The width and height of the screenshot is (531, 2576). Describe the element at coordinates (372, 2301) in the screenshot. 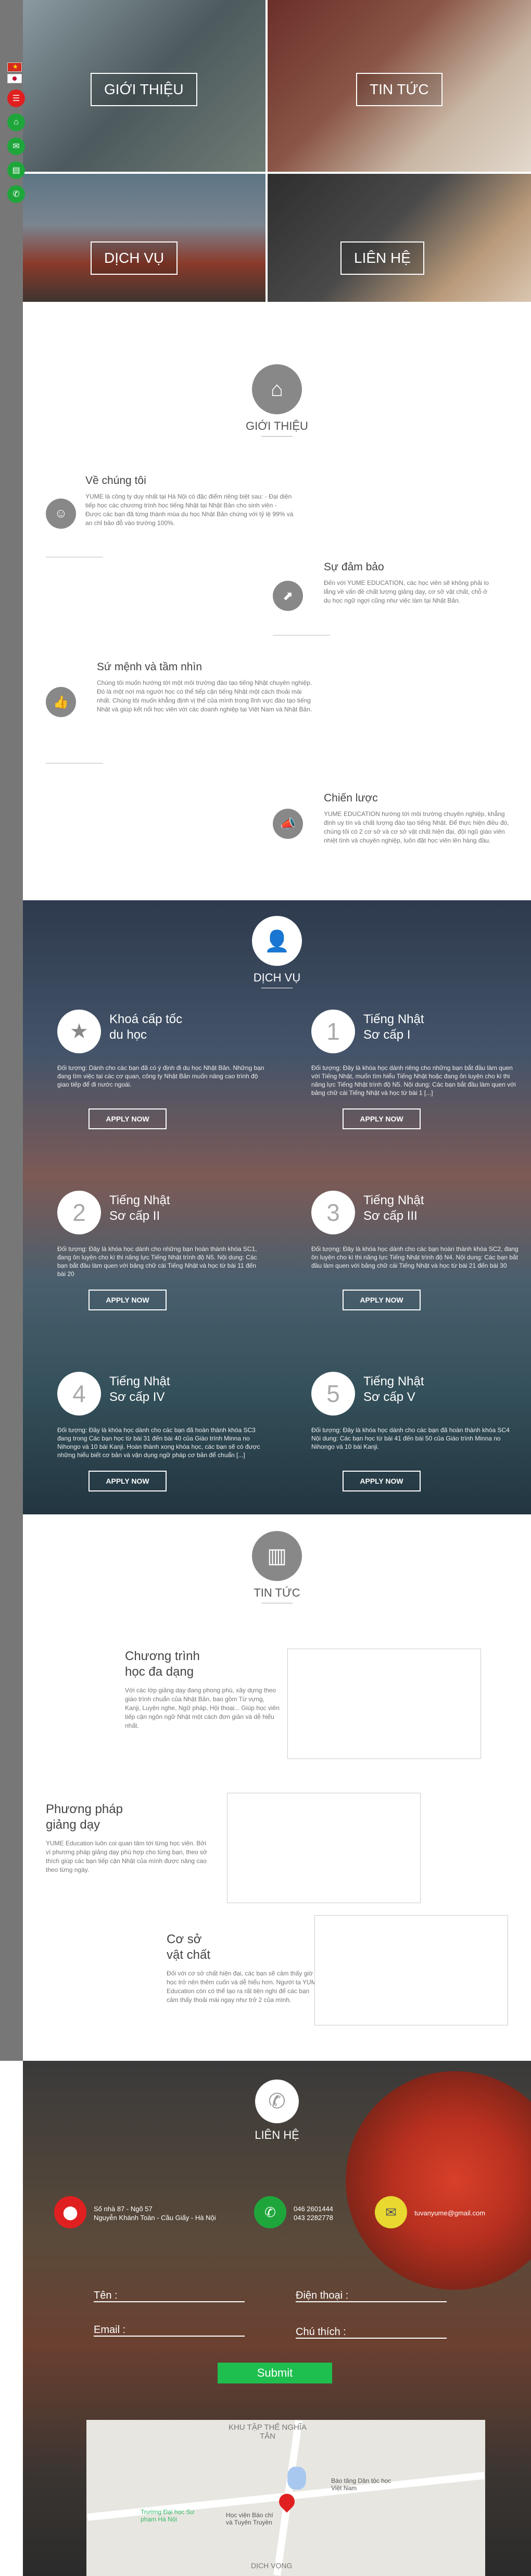

I see `phone-field` at that location.